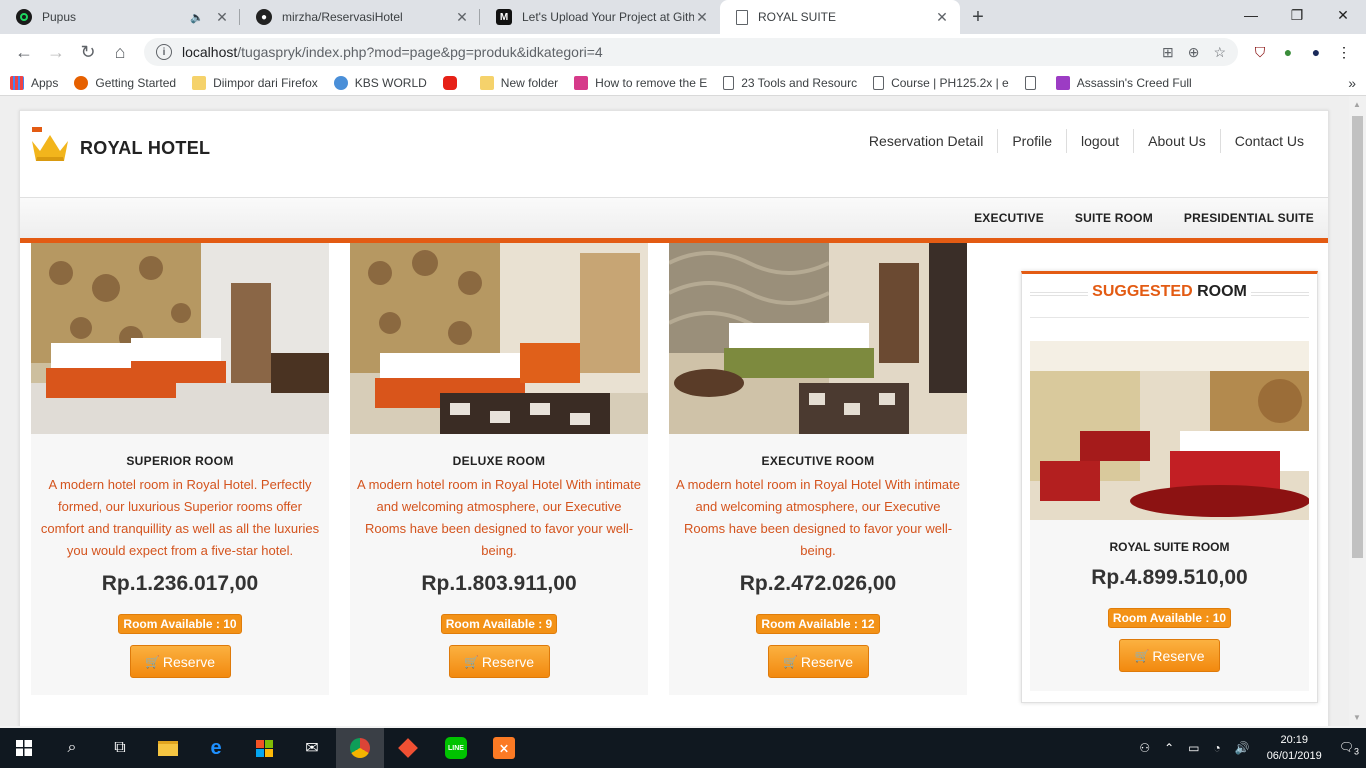 This screenshot has width=1366, height=768. I want to click on xampp-icon: ⨯, so click(504, 748).